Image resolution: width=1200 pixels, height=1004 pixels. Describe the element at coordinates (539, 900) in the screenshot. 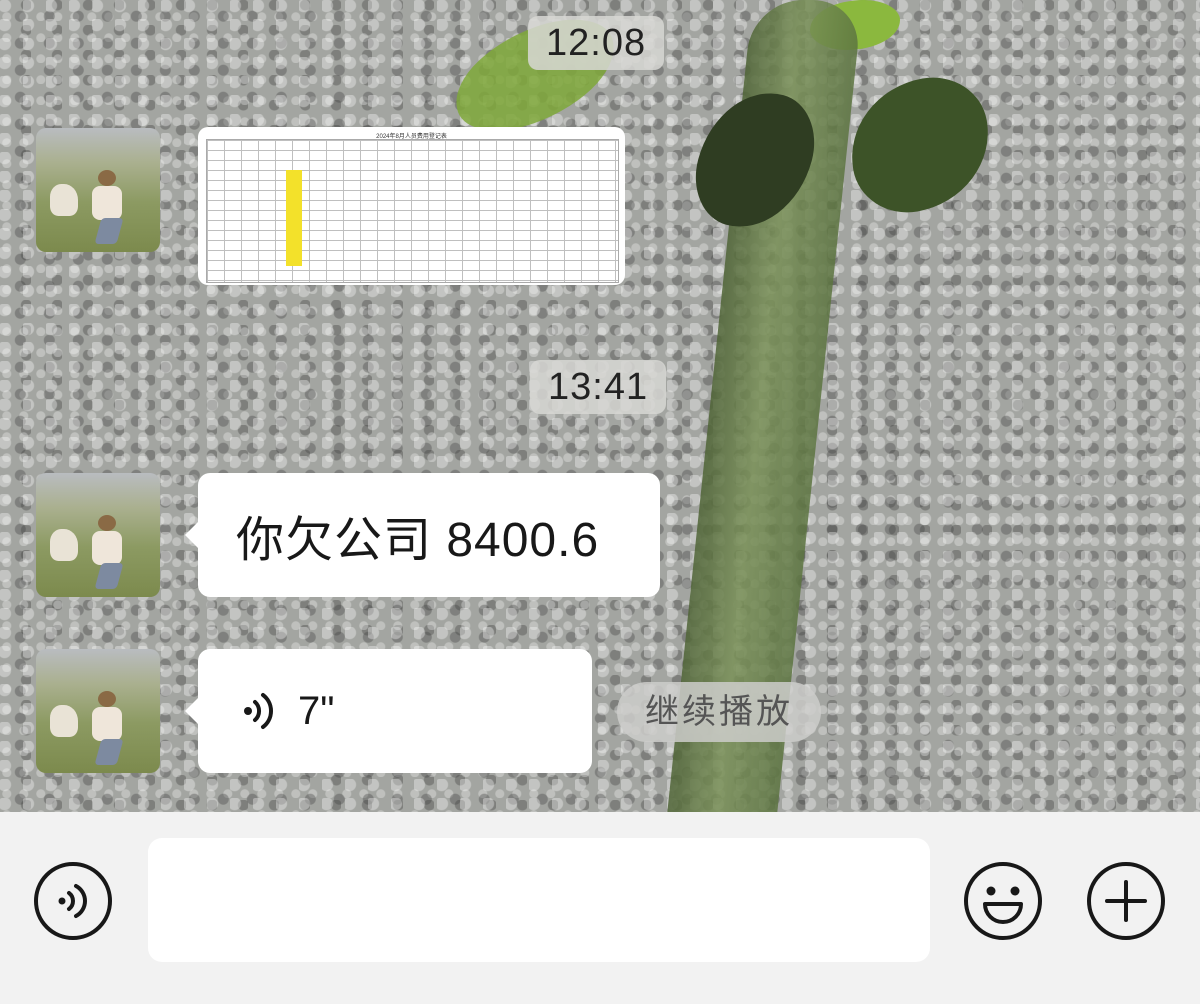

I see `message-input` at that location.